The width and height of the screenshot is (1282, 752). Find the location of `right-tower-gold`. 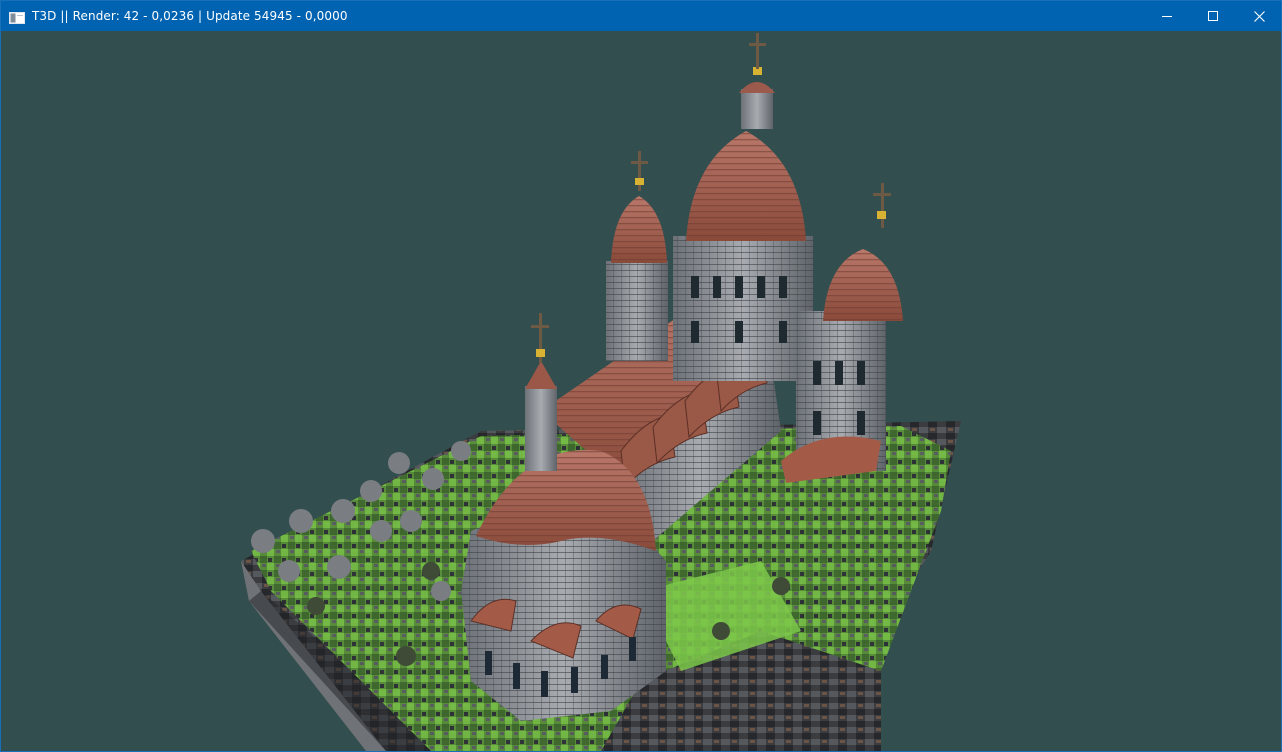

right-tower-gold is located at coordinates (881, 215).